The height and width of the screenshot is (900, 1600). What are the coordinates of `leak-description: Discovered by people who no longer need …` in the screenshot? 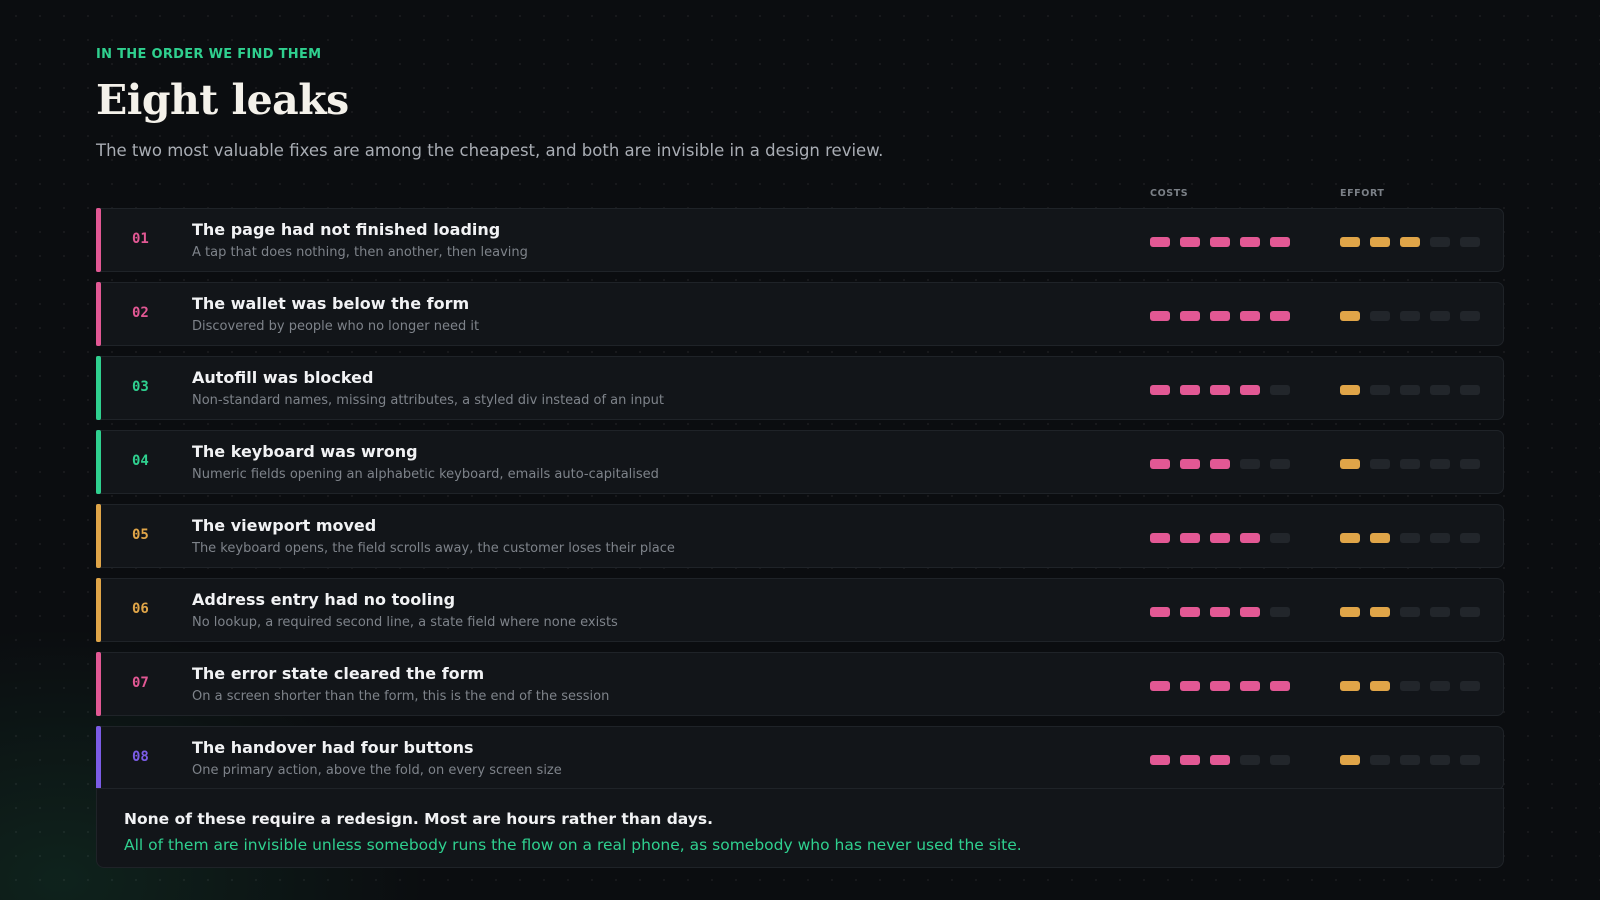 It's located at (336, 326).